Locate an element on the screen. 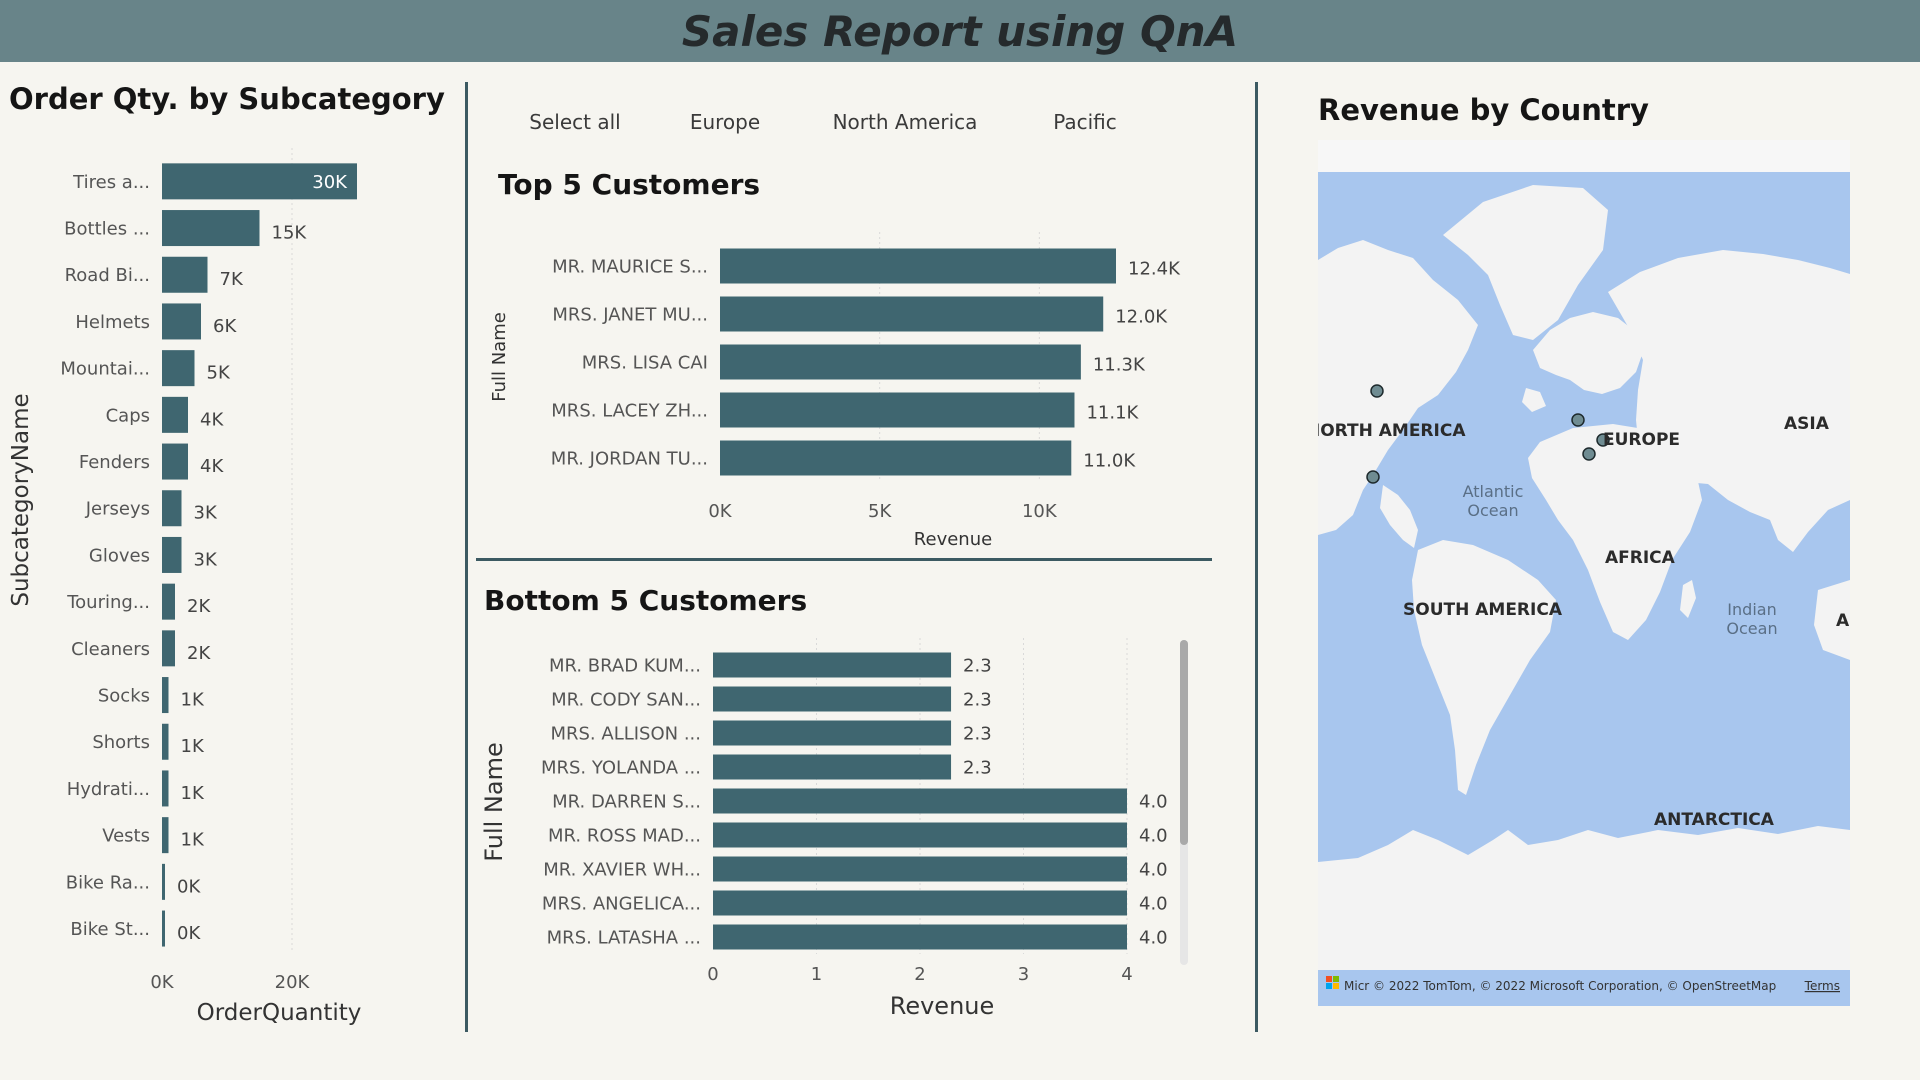 This screenshot has width=1920, height=1080. slicer-item-north-america: North America is located at coordinates (905, 122).